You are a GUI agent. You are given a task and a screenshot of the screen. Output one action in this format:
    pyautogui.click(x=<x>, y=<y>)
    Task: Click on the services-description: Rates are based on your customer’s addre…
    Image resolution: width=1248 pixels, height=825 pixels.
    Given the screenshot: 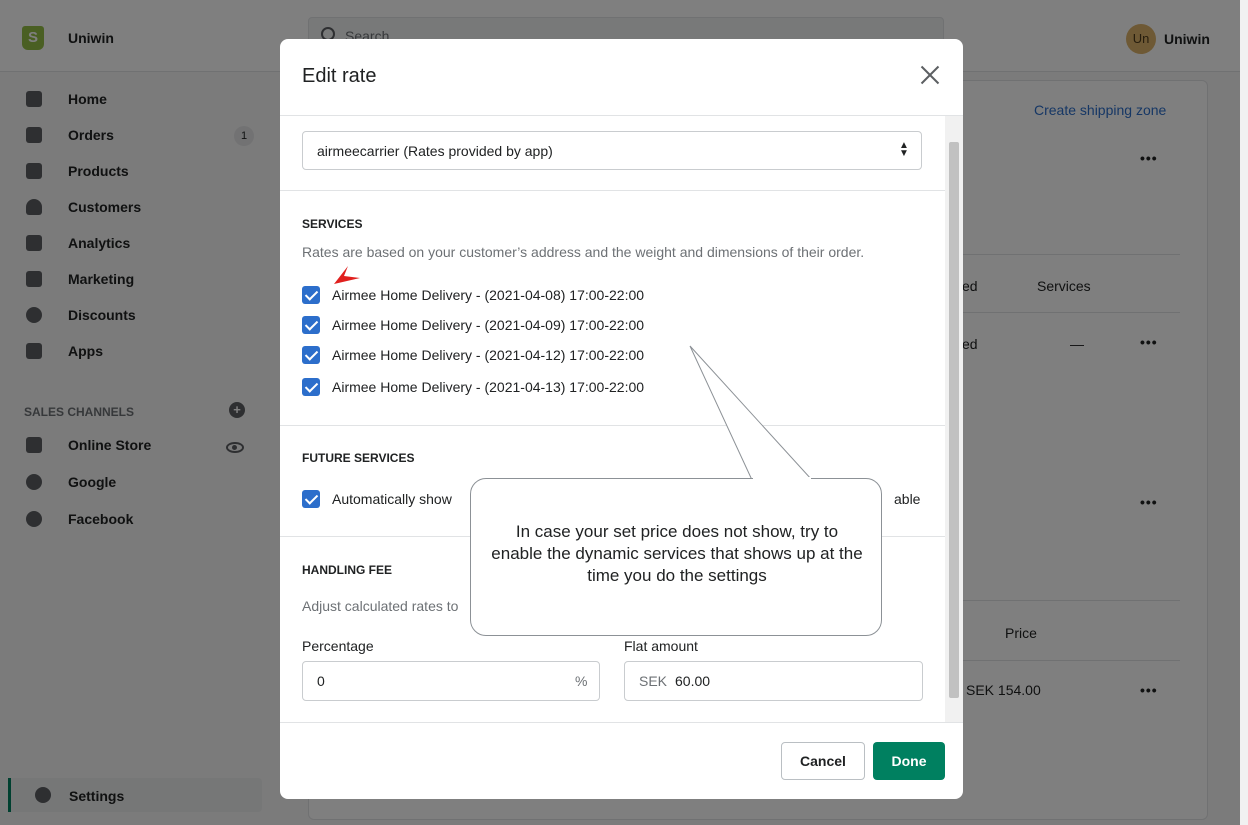 What is the action you would take?
    pyautogui.click(x=583, y=252)
    